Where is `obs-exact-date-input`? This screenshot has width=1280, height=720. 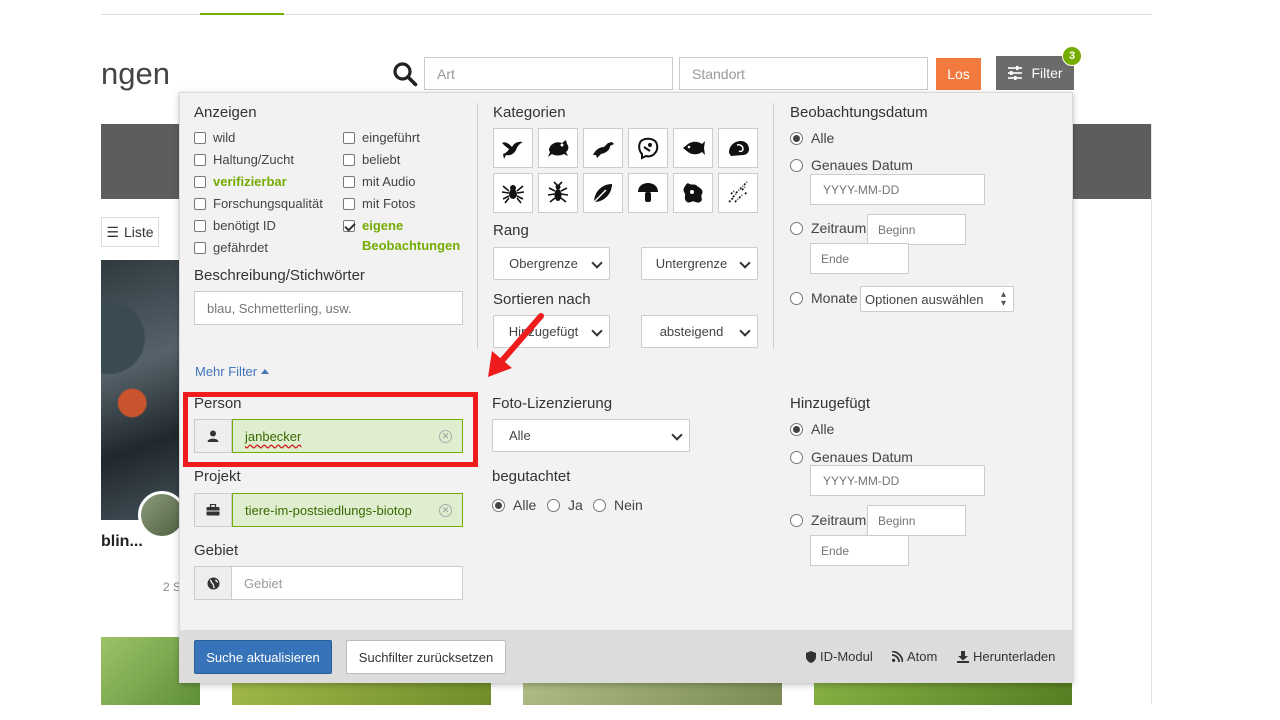
obs-exact-date-input is located at coordinates (897, 189).